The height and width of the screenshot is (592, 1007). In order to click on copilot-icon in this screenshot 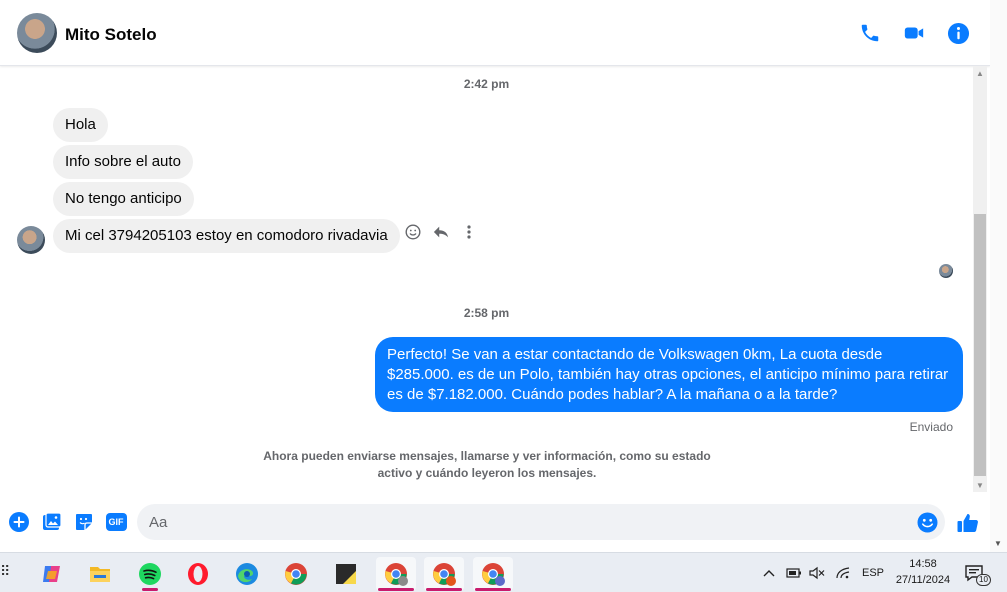, I will do `click(51, 574)`.